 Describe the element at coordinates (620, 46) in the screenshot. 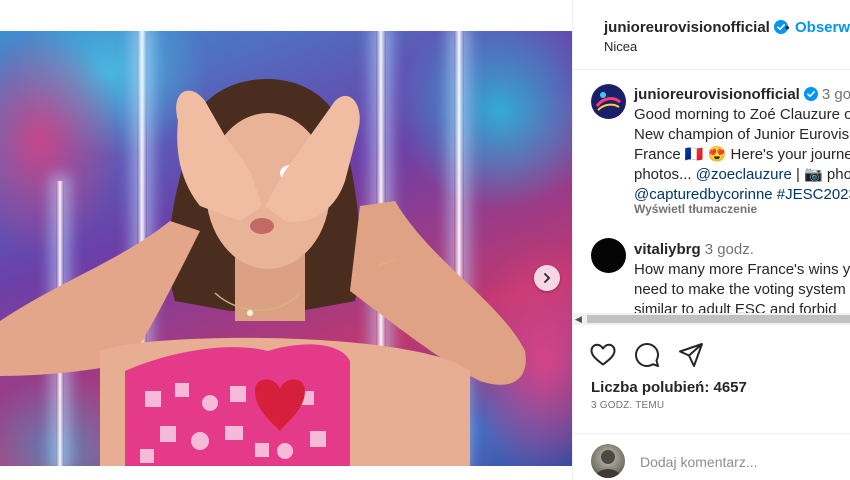

I see `post-location: Nicea` at that location.